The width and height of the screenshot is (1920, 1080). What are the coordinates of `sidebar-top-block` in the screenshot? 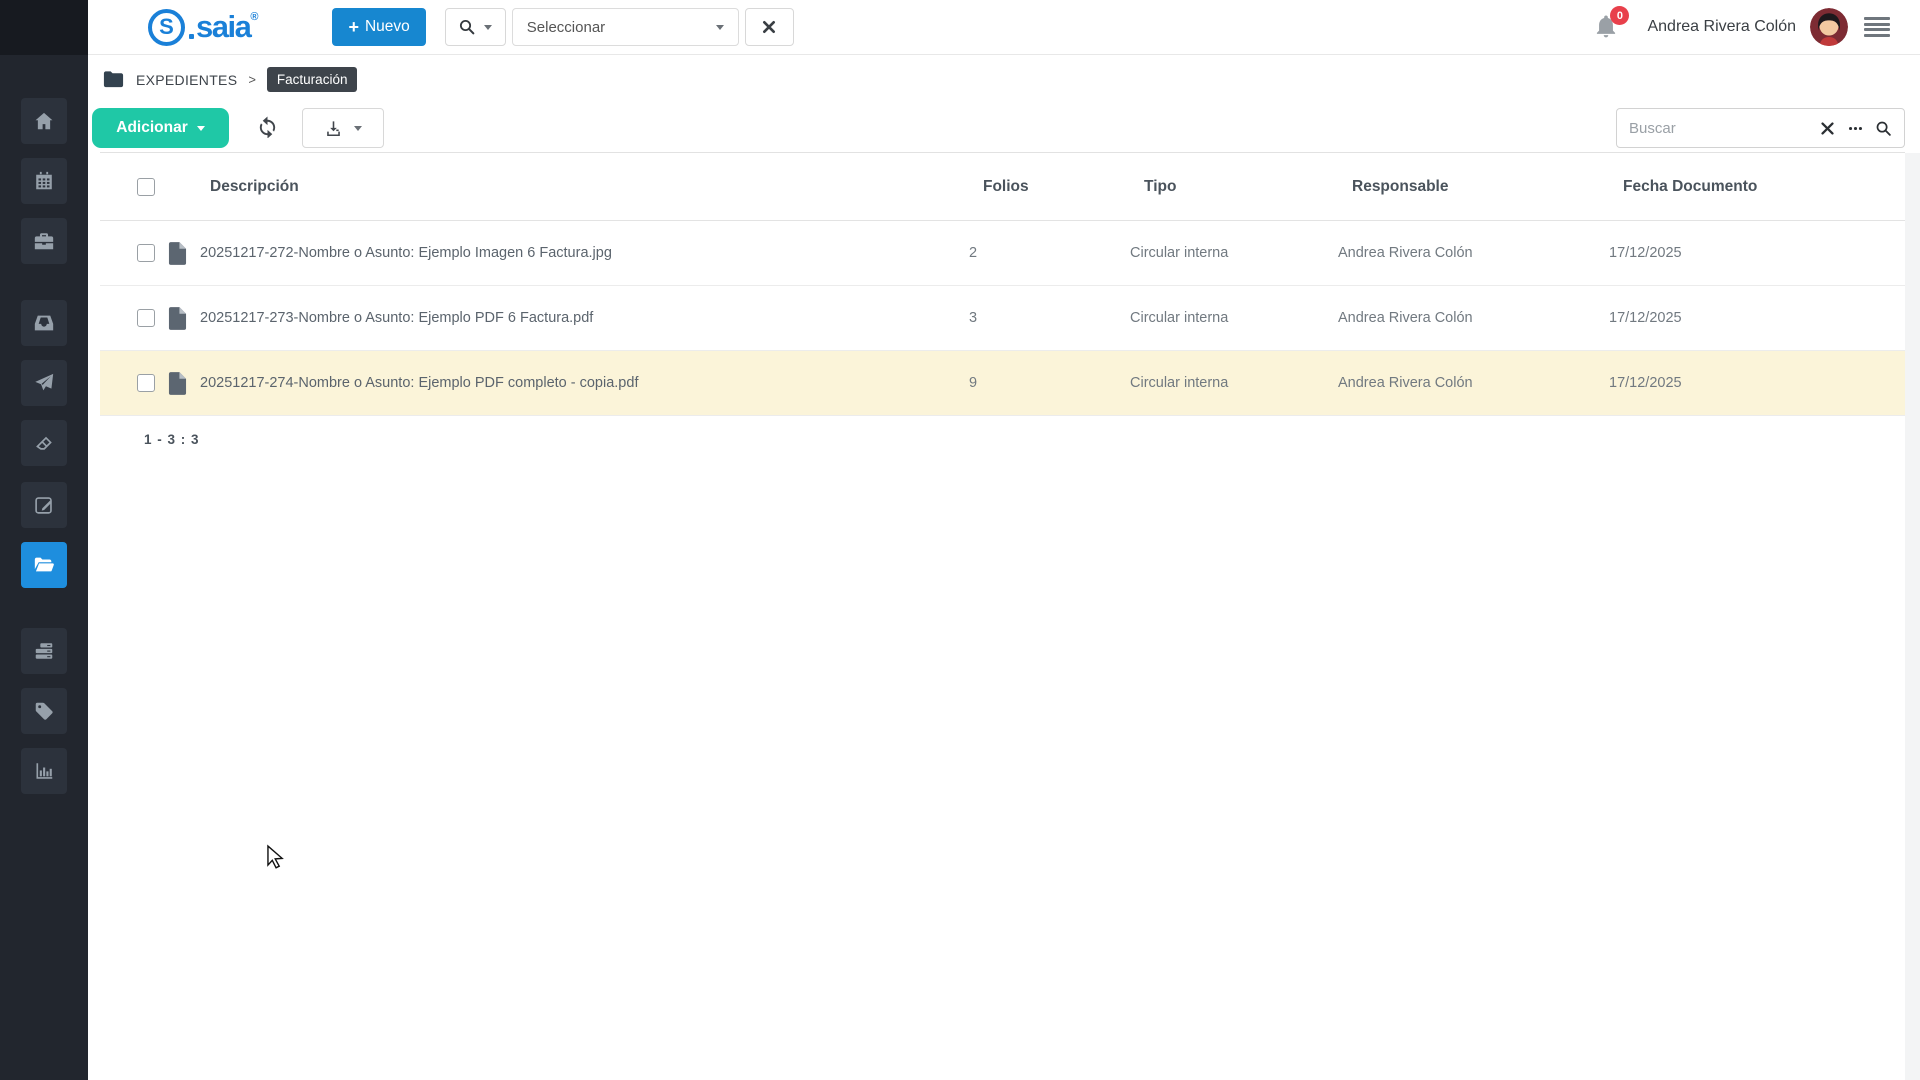 It's located at (44, 27).